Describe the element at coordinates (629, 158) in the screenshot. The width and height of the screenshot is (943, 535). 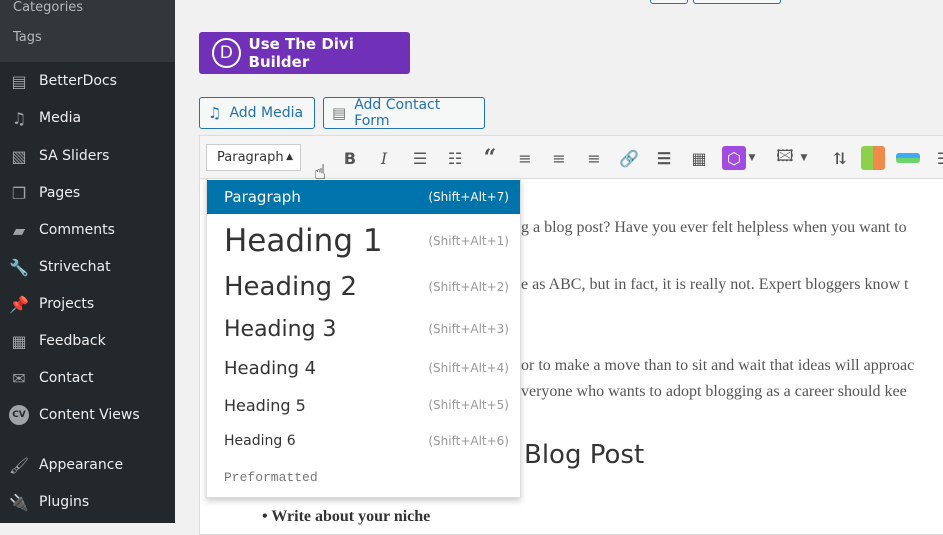
I see `link-icon: 🔗` at that location.